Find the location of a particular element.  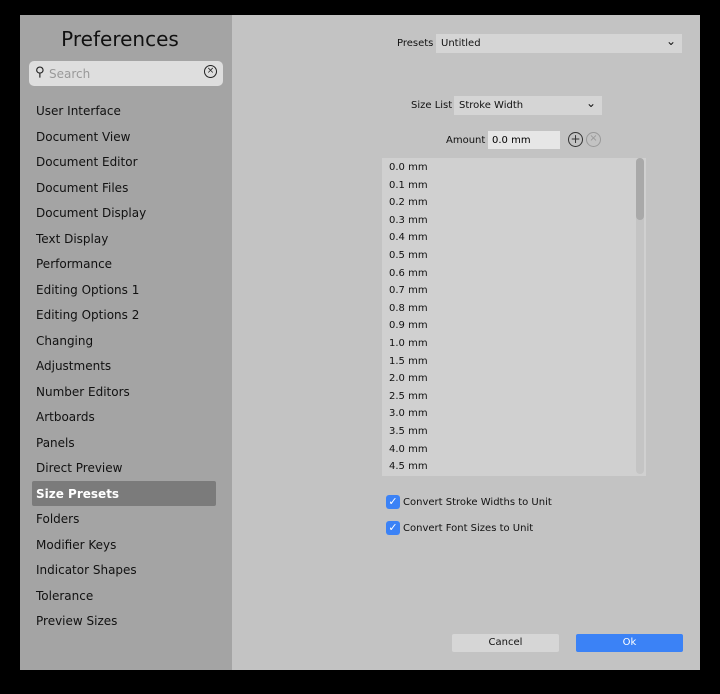

sidebar-item: Preview Sizes is located at coordinates (124, 620).